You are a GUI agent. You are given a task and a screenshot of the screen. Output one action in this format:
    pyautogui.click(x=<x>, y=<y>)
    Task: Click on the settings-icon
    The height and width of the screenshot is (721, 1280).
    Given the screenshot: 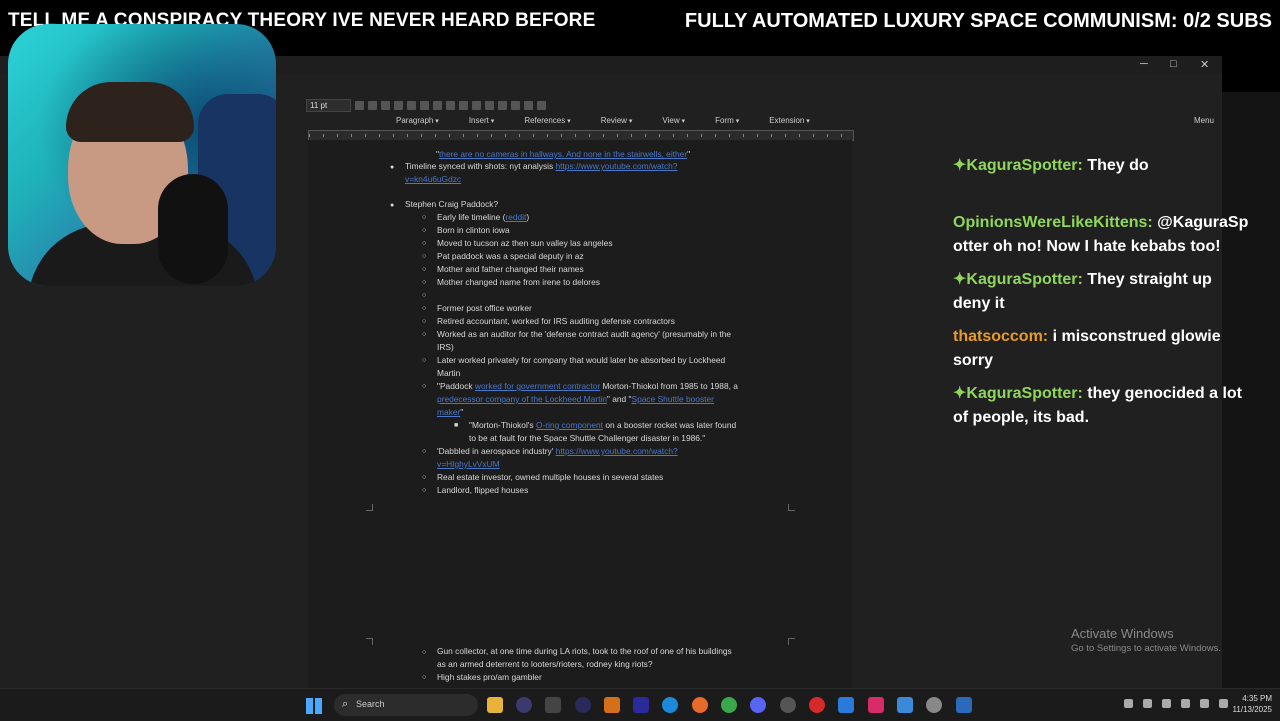 What is the action you would take?
    pyautogui.click(x=934, y=705)
    